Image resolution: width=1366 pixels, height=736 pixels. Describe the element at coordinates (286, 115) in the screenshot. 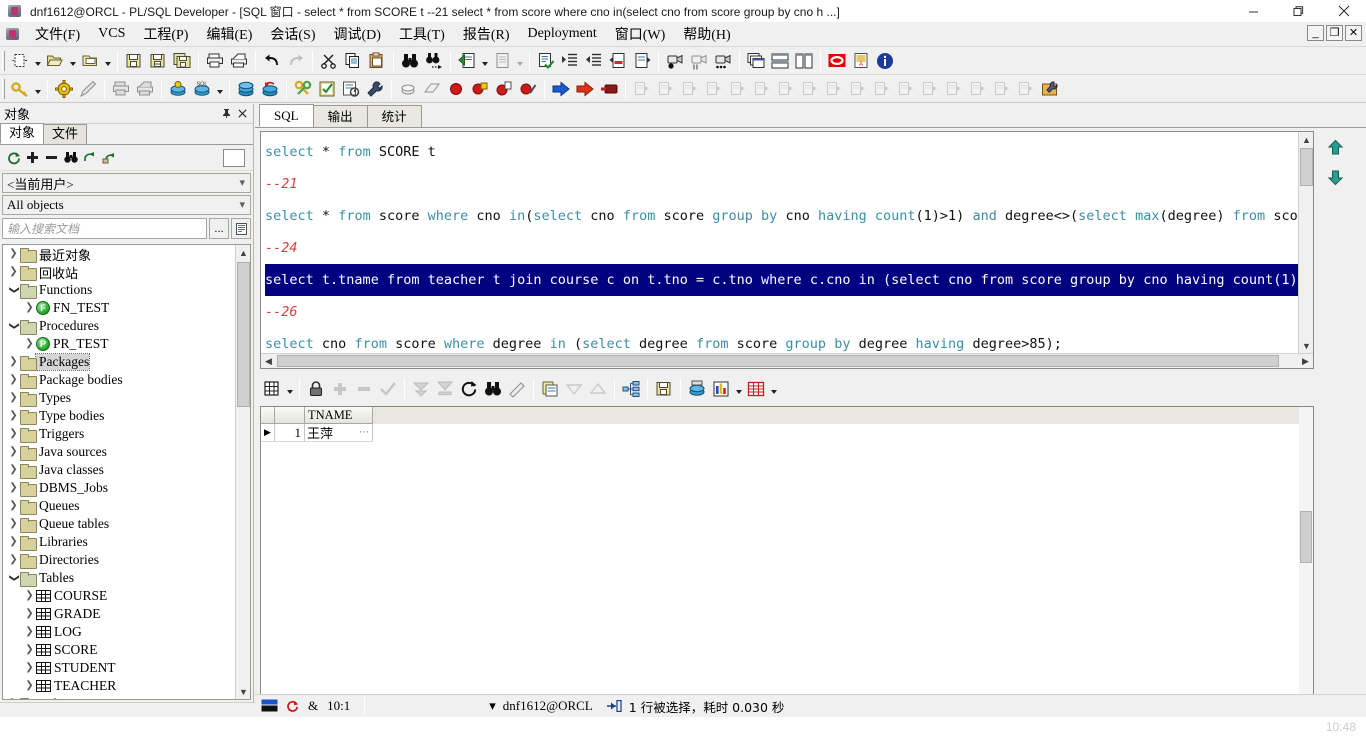

I see `sql-tab-SQL: SQL` at that location.